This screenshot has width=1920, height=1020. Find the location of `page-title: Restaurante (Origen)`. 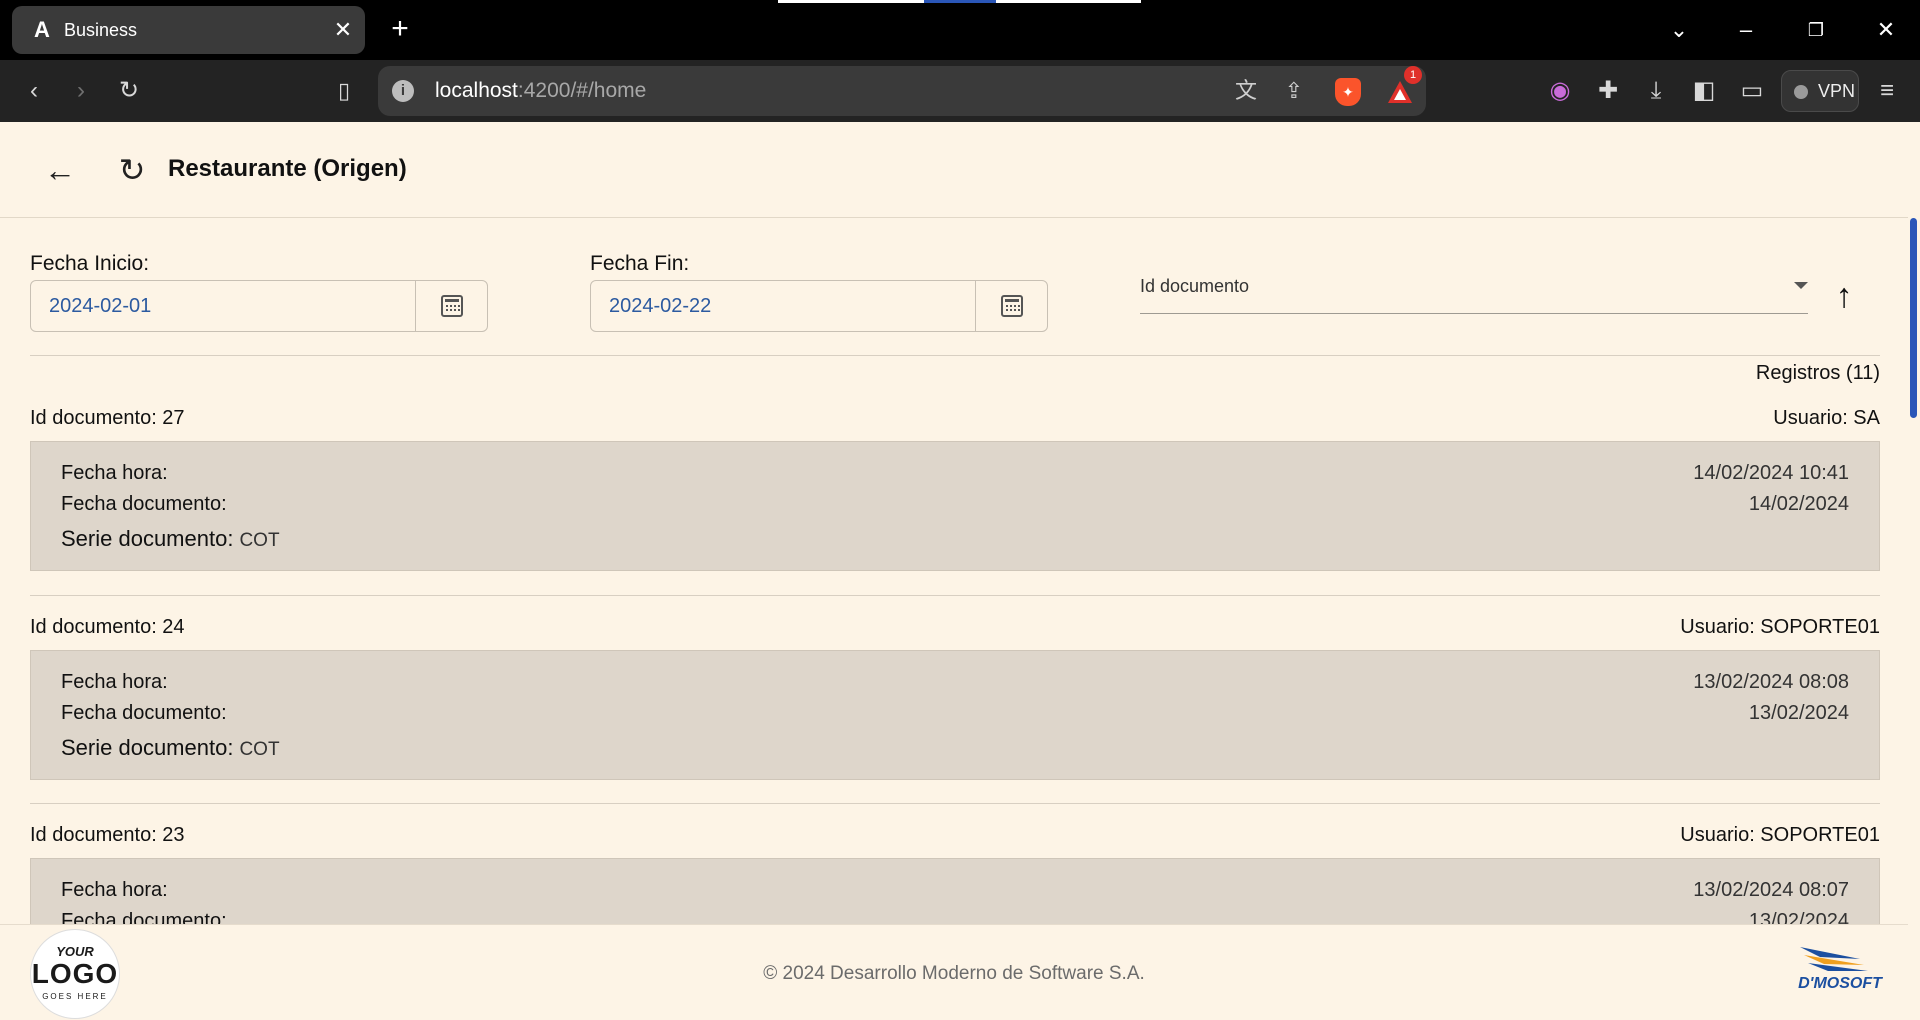

page-title: Restaurante (Origen) is located at coordinates (287, 168).